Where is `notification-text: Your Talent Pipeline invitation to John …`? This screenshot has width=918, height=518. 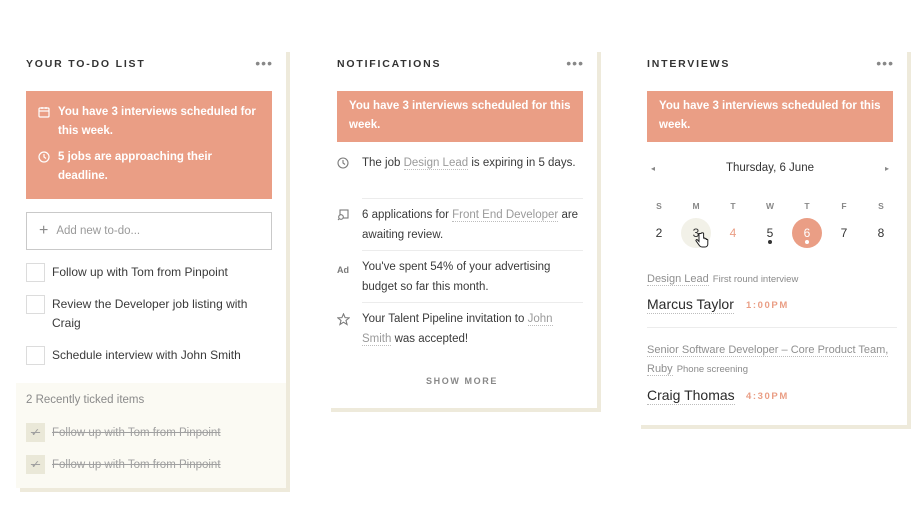 notification-text: Your Talent Pipeline invitation to John … is located at coordinates (457, 329).